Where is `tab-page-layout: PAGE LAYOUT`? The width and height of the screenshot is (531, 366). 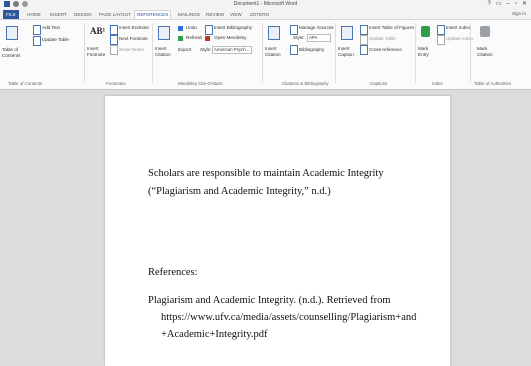 tab-page-layout: PAGE LAYOUT is located at coordinates (115, 14).